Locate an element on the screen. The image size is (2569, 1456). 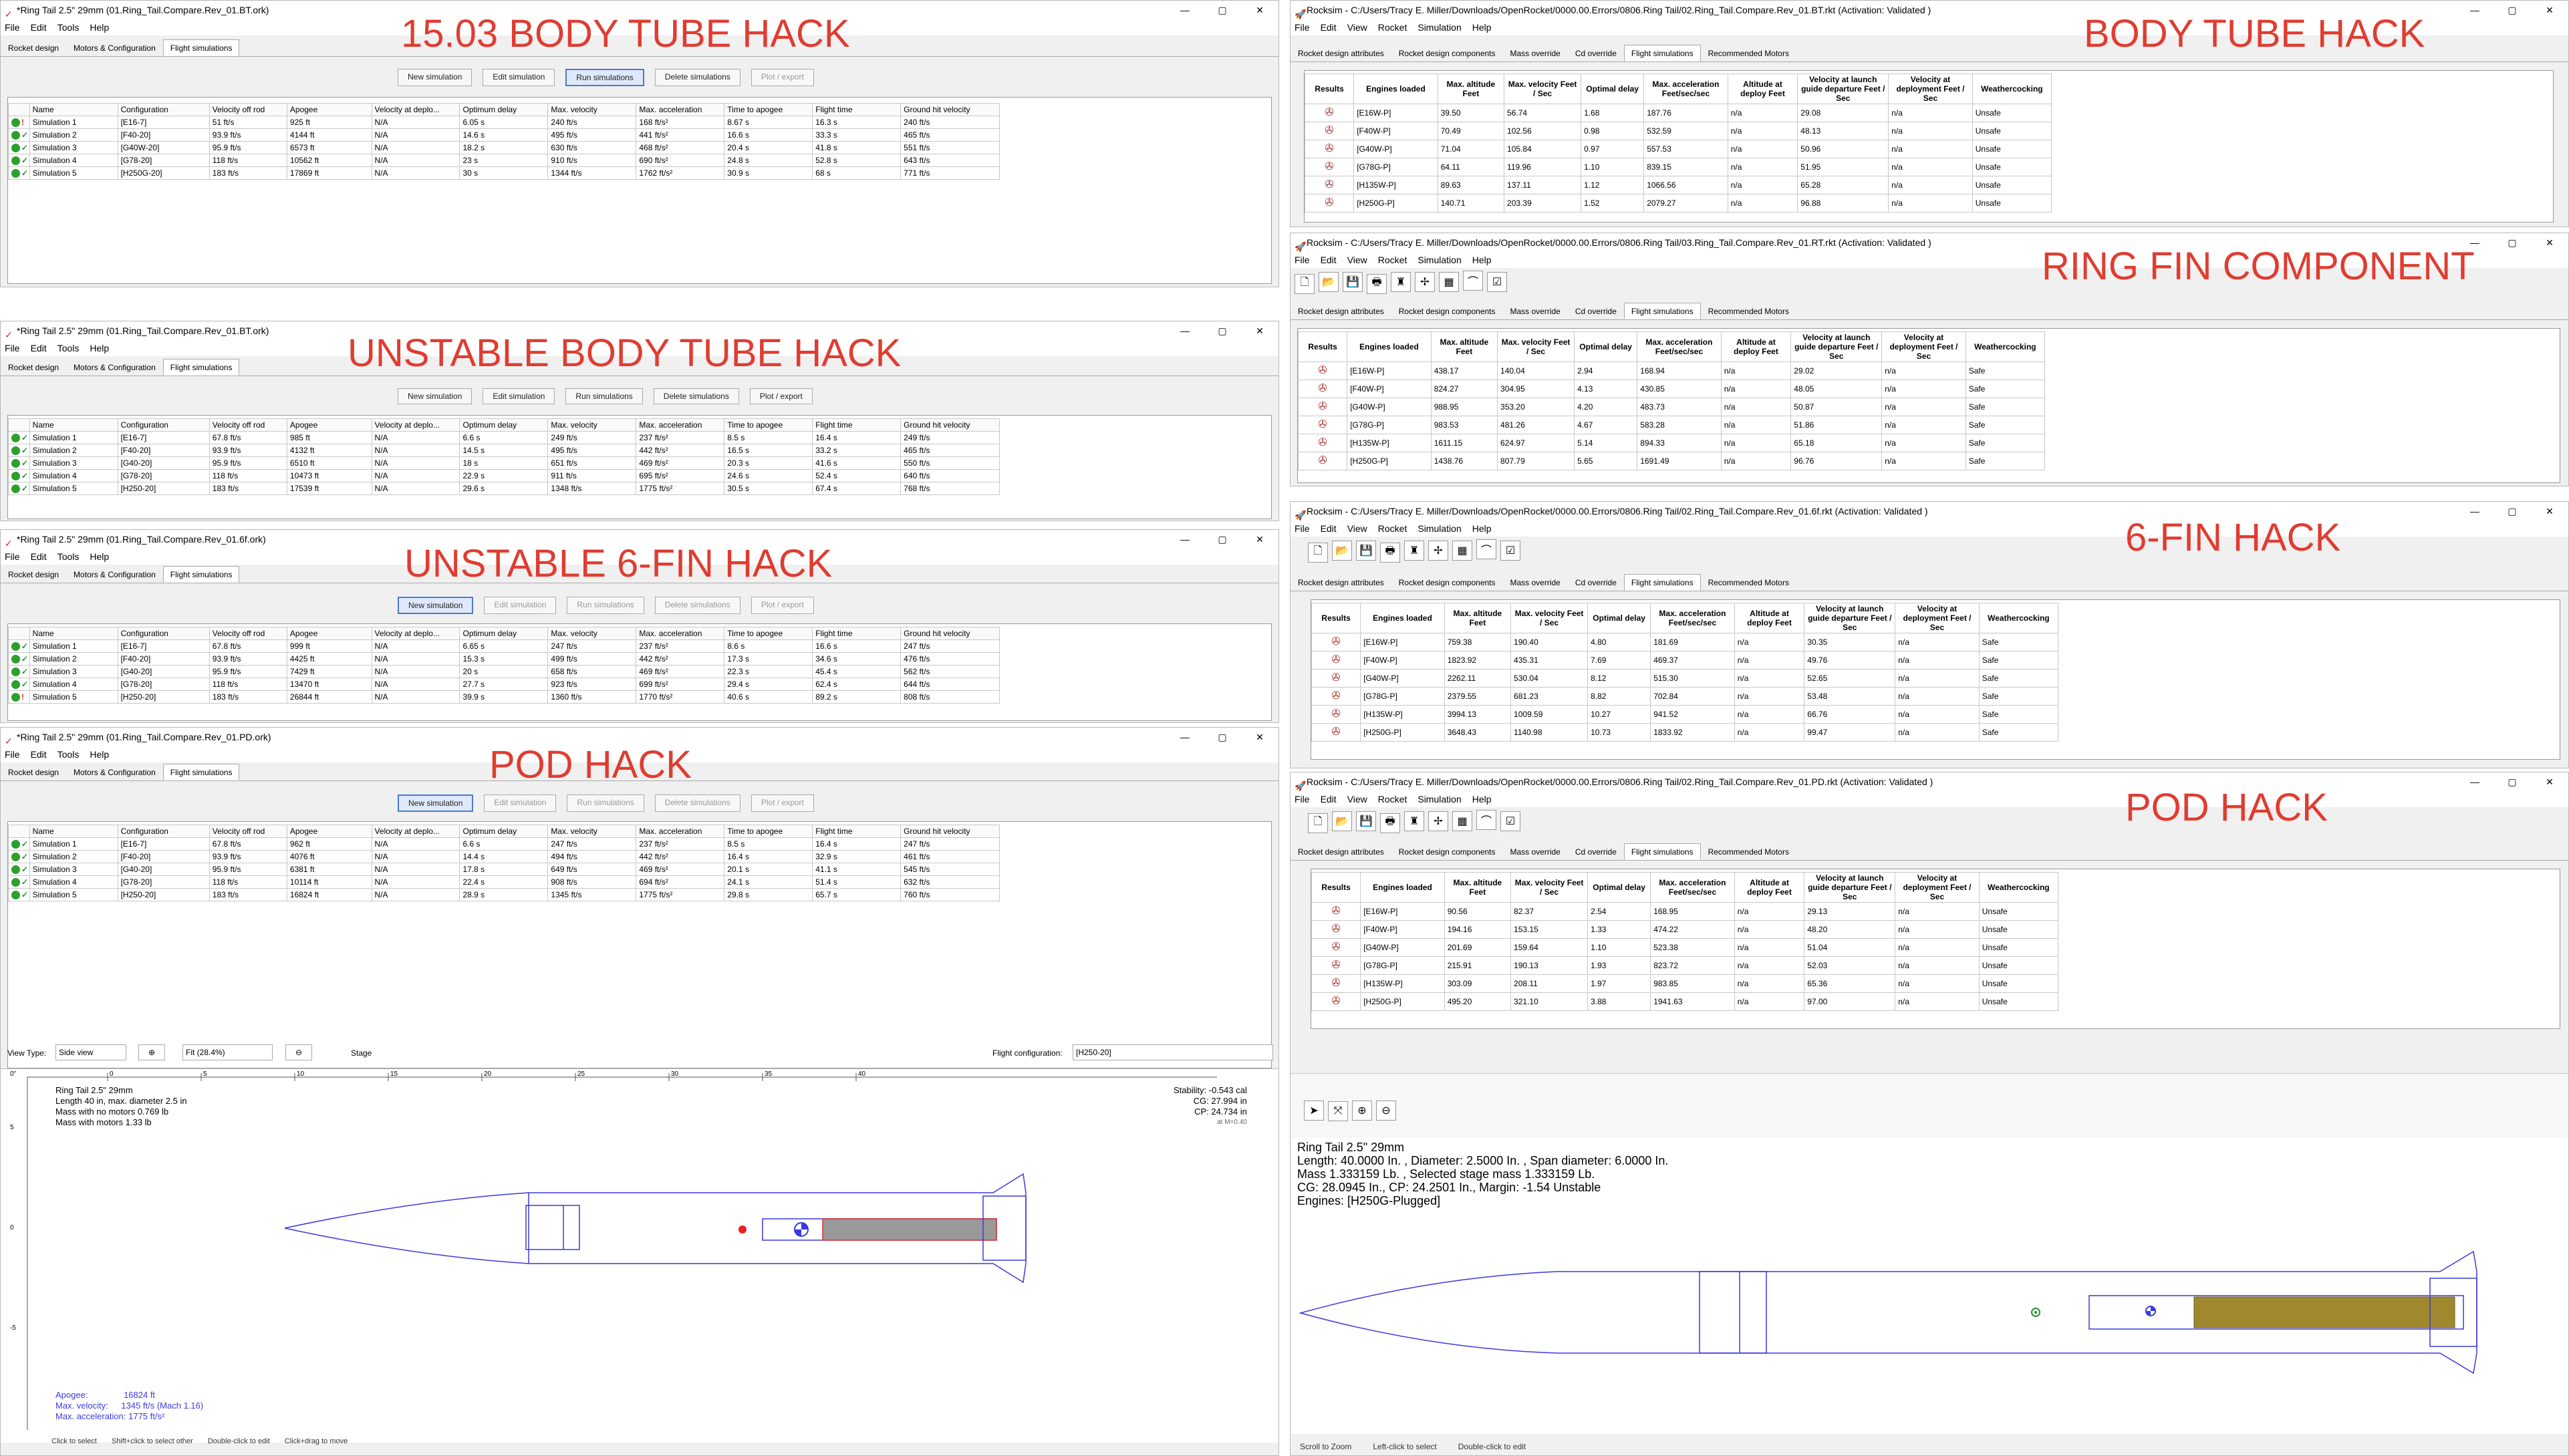
run-simulations-button: Run simulations is located at coordinates (604, 78).